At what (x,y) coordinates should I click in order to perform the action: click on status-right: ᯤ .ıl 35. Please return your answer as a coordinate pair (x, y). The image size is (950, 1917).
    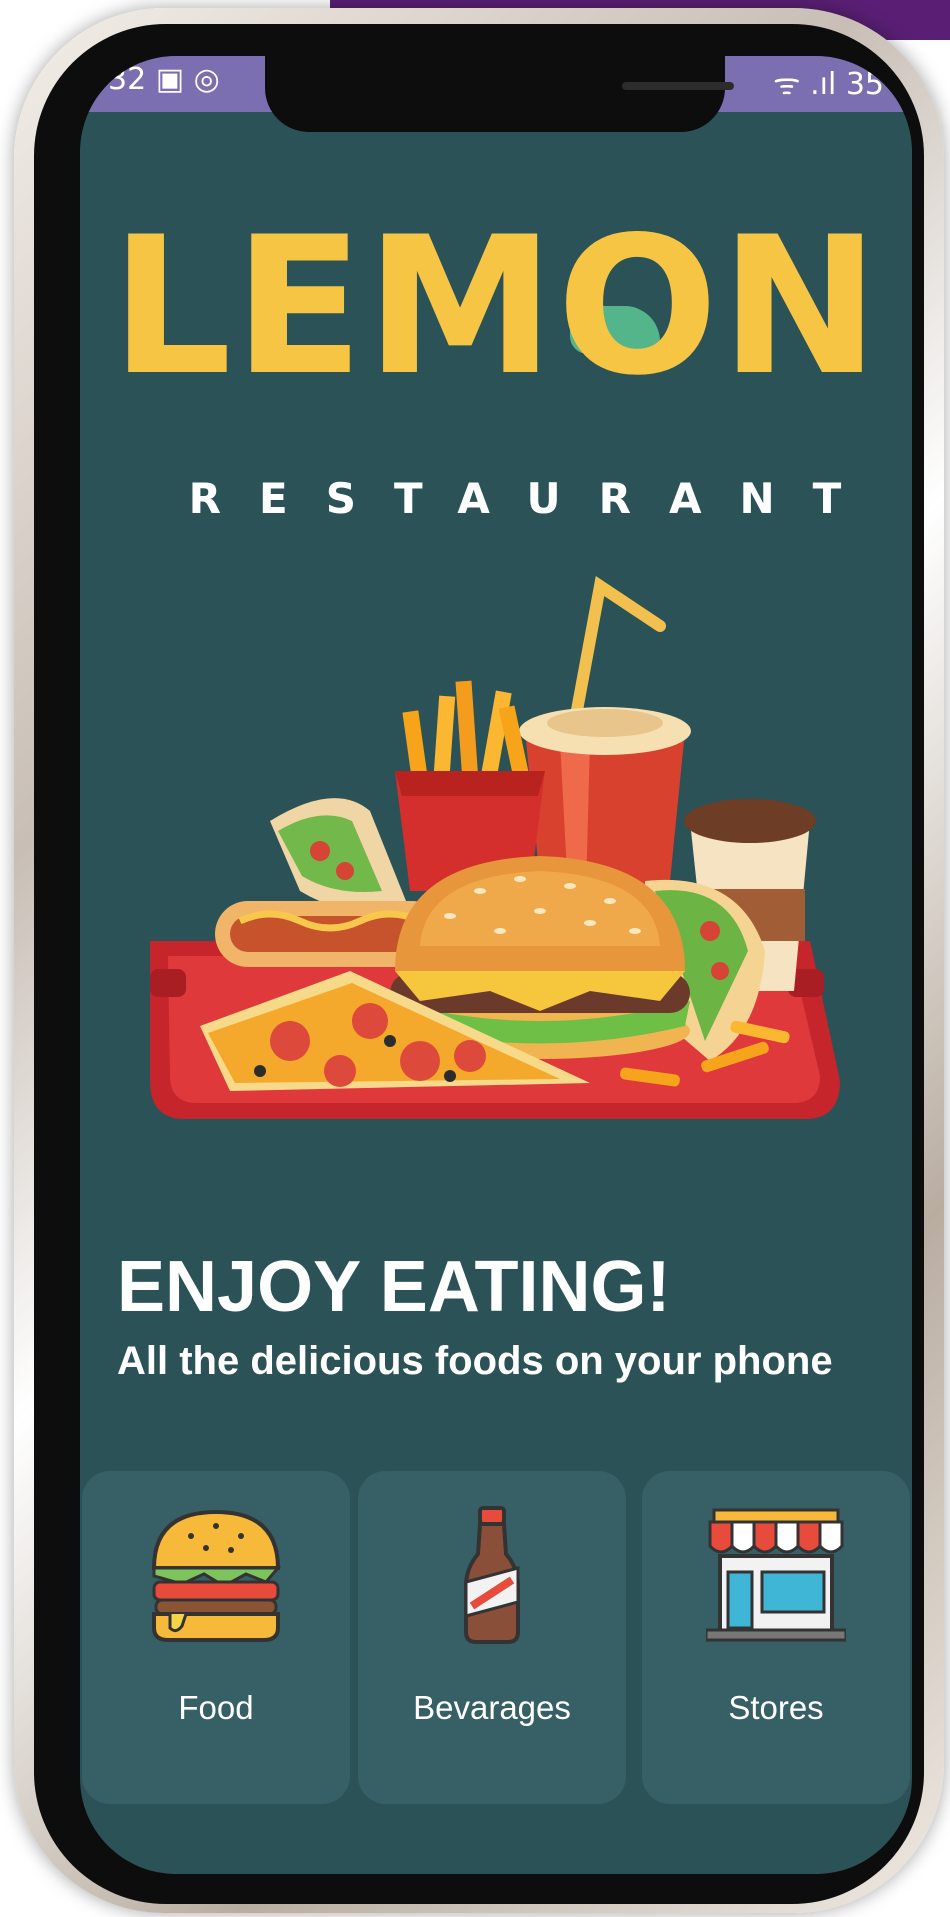
    Looking at the image, I should click on (828, 84).